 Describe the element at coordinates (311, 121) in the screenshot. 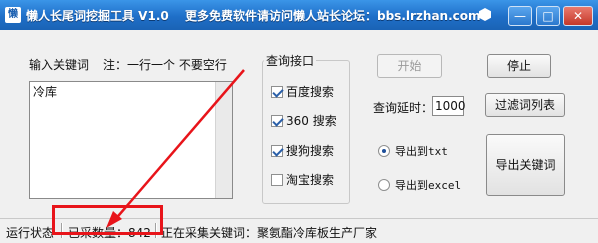

I see `checkbox-label: 360 搜索` at that location.